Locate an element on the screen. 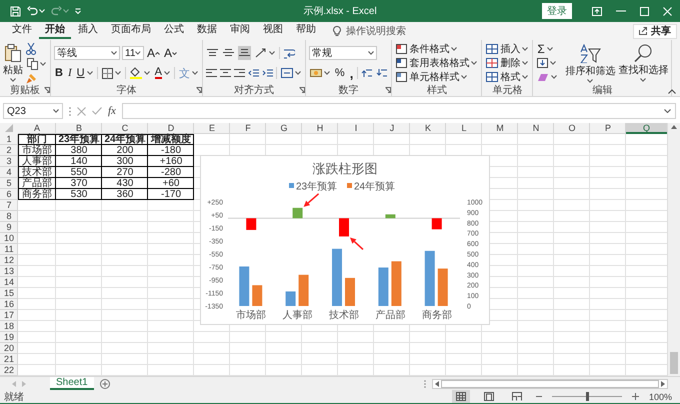  column-header: E is located at coordinates (212, 128).